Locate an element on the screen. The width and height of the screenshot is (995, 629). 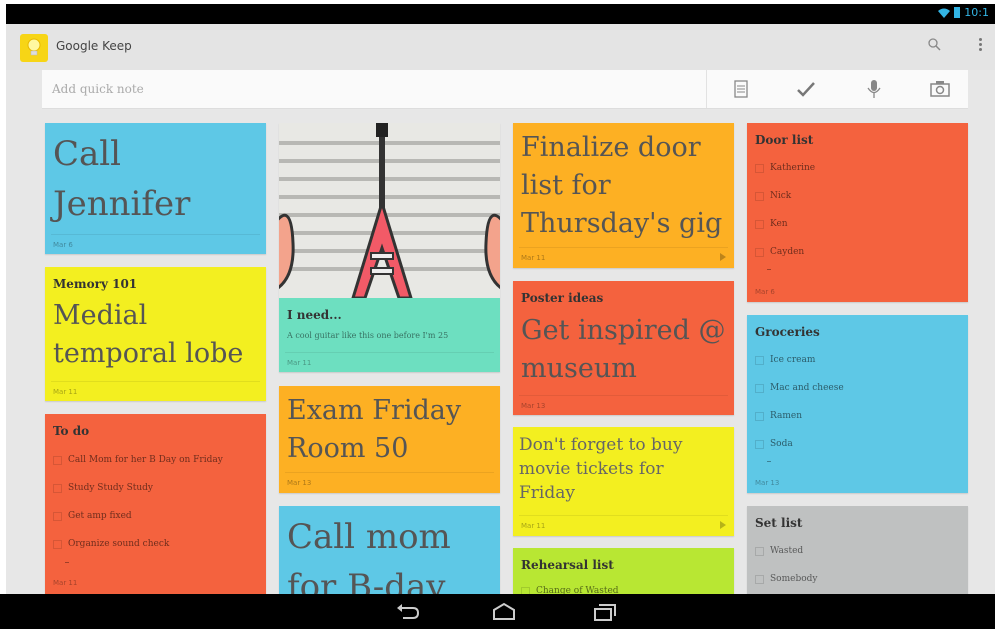
item-label: Get amp fixed is located at coordinates (100, 516).